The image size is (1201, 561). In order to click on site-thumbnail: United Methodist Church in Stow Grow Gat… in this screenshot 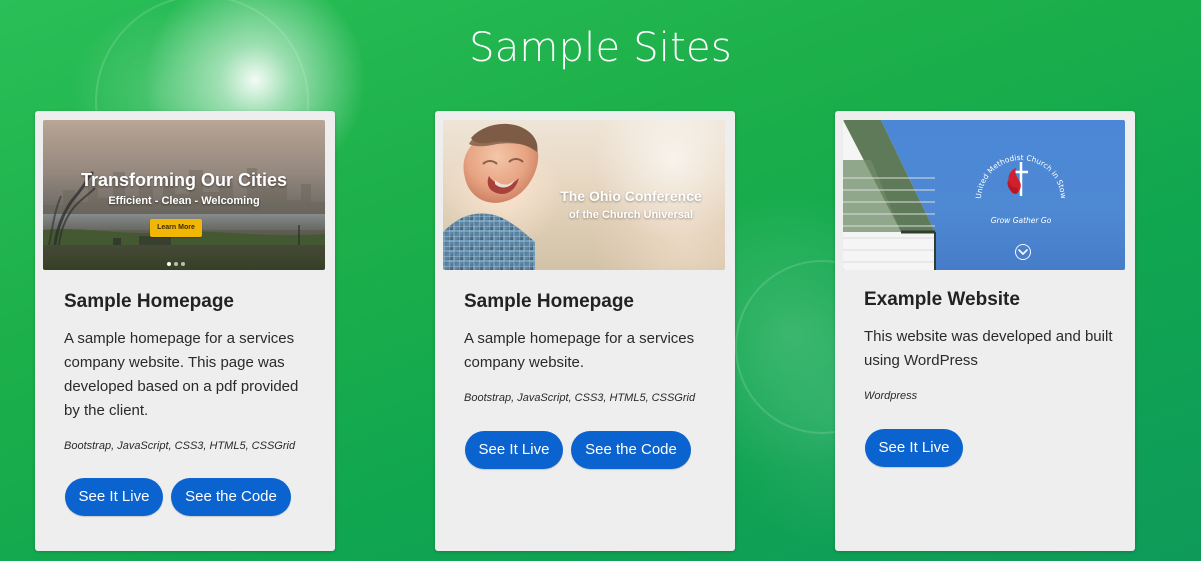, I will do `click(984, 195)`.